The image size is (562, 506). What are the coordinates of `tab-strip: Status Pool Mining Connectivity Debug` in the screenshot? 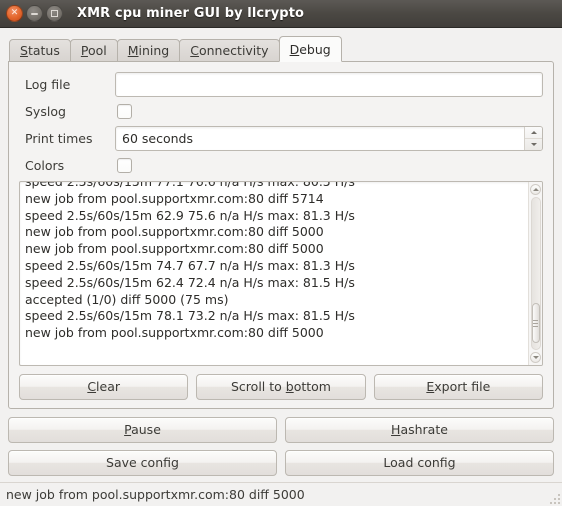 It's located at (281, 49).